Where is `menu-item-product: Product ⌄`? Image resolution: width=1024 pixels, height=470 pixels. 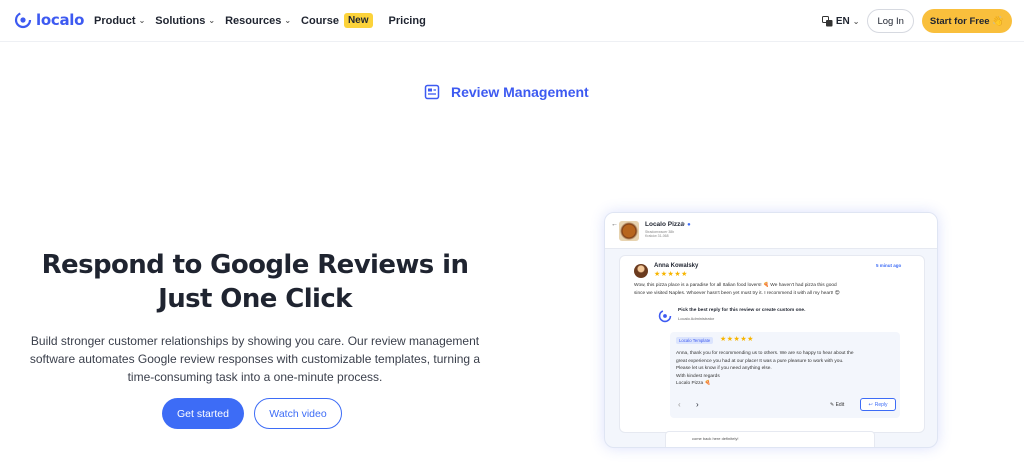
menu-item-product: Product ⌄ is located at coordinates (119, 20).